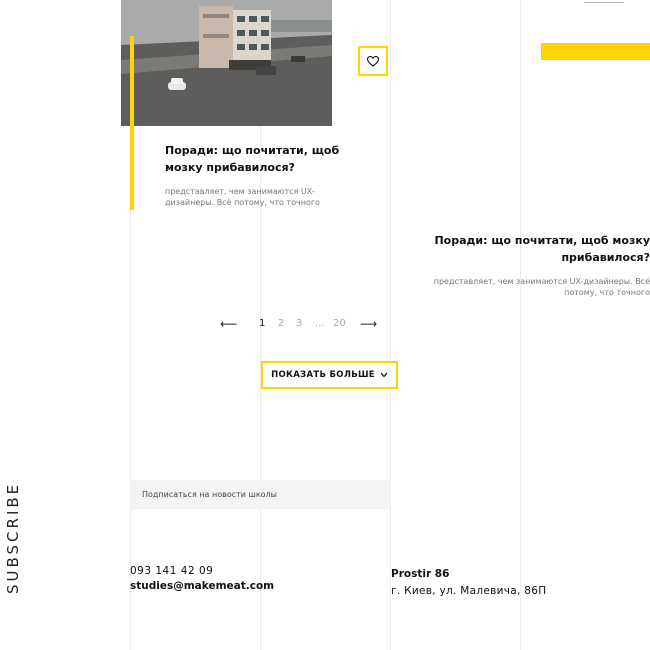 The height and width of the screenshot is (650, 650). Describe the element at coordinates (299, 324) in the screenshot. I see `page-link: 3` at that location.